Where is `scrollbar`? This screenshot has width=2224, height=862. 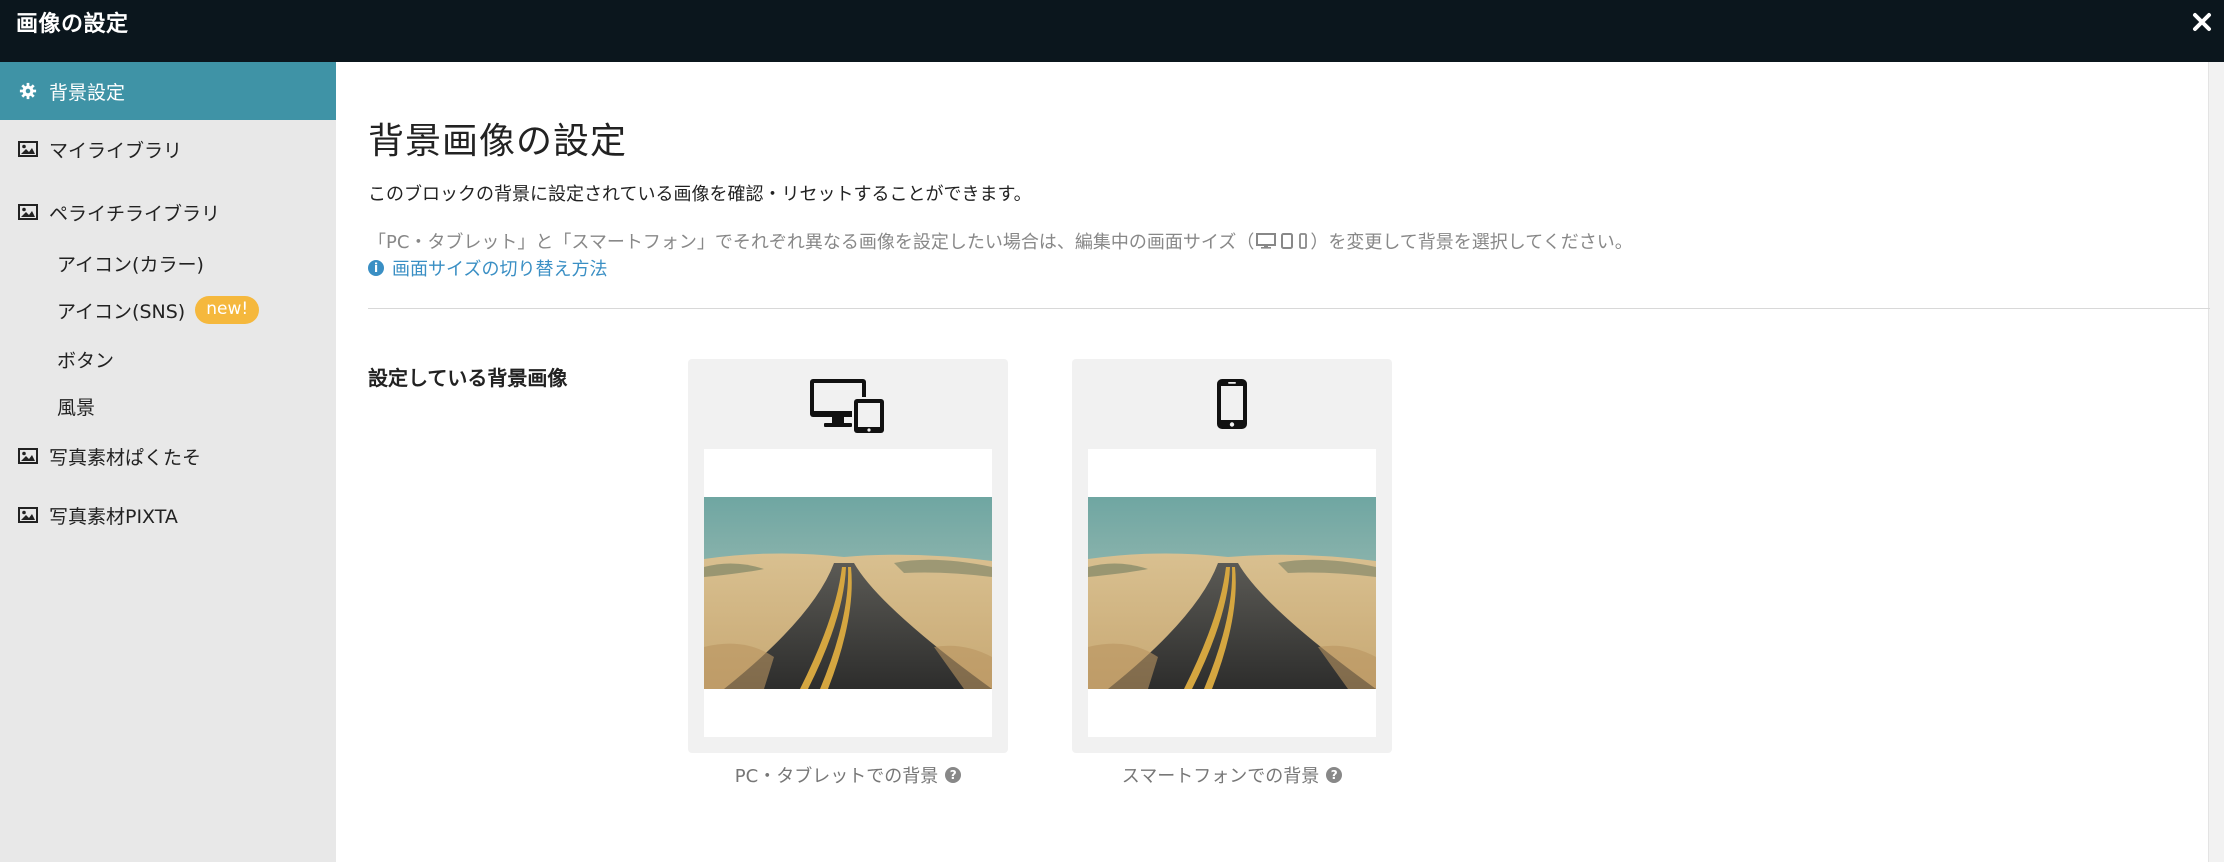
scrollbar is located at coordinates (2216, 462).